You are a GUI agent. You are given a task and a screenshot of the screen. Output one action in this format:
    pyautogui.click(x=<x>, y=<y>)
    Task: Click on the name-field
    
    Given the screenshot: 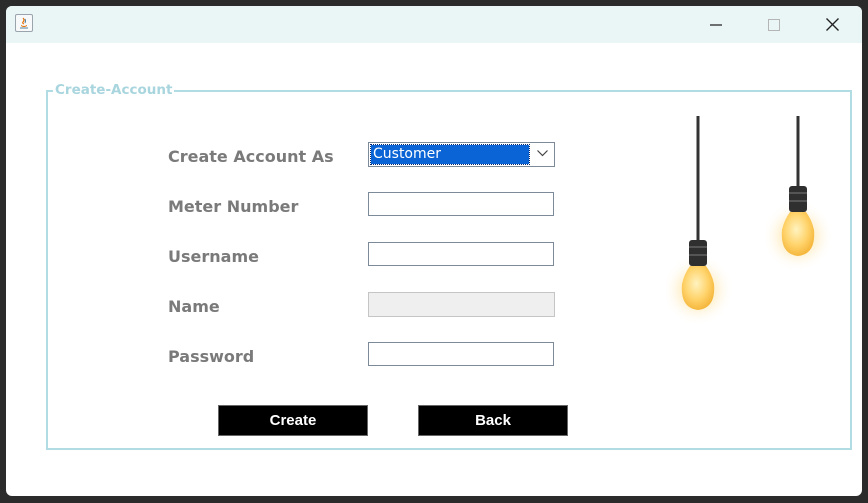 What is the action you would take?
    pyautogui.click(x=461, y=304)
    